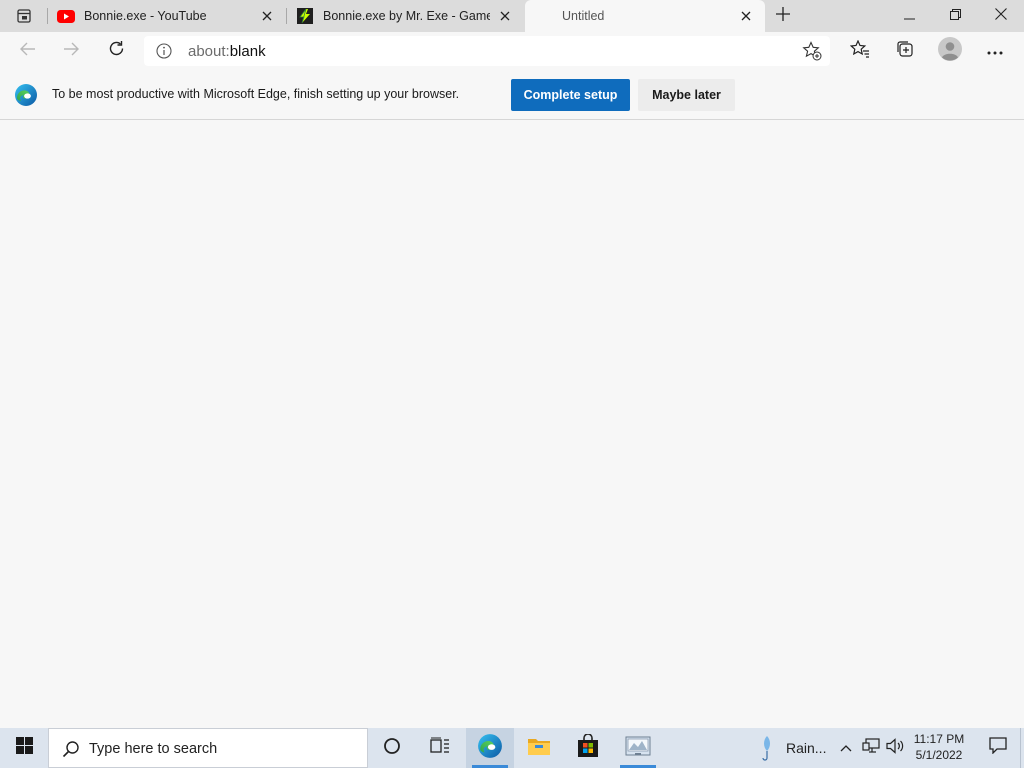 The image size is (1024, 768). I want to click on plus-icon, so click(783, 16).